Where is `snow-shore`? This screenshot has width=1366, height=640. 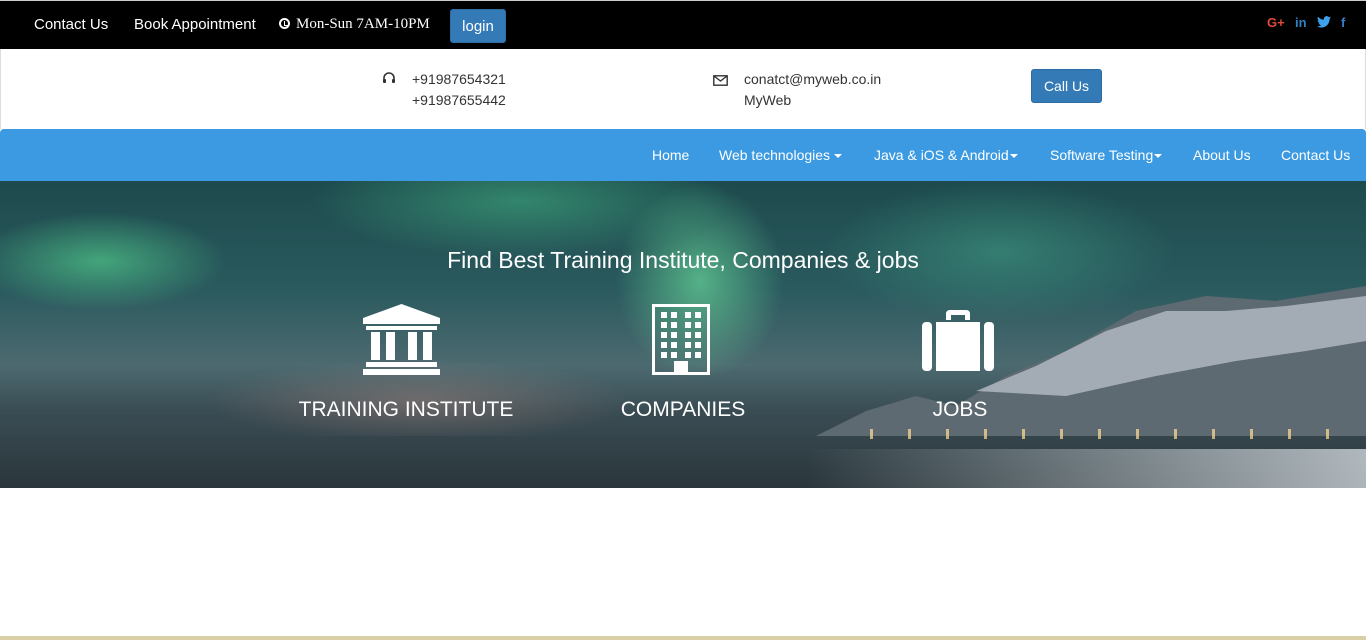
snow-shore is located at coordinates (1086, 468).